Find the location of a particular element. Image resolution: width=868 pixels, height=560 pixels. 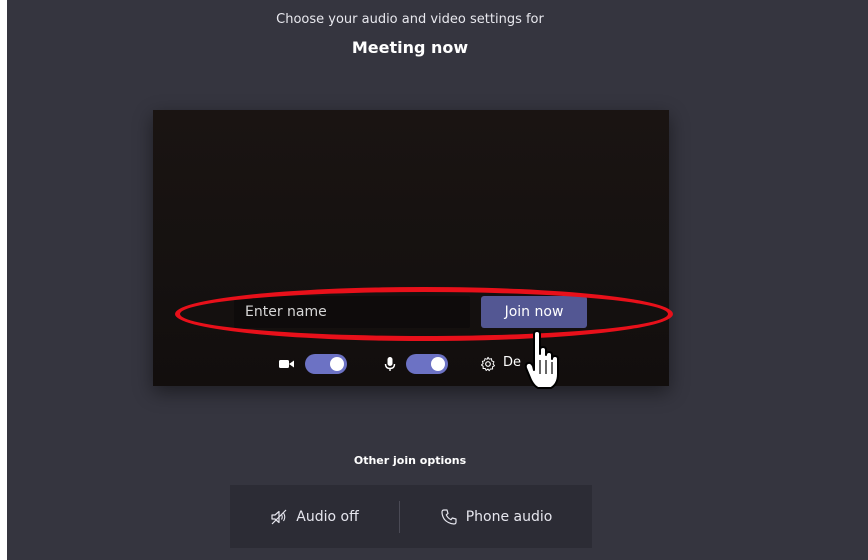

mic-toggle-knob is located at coordinates (438, 364).